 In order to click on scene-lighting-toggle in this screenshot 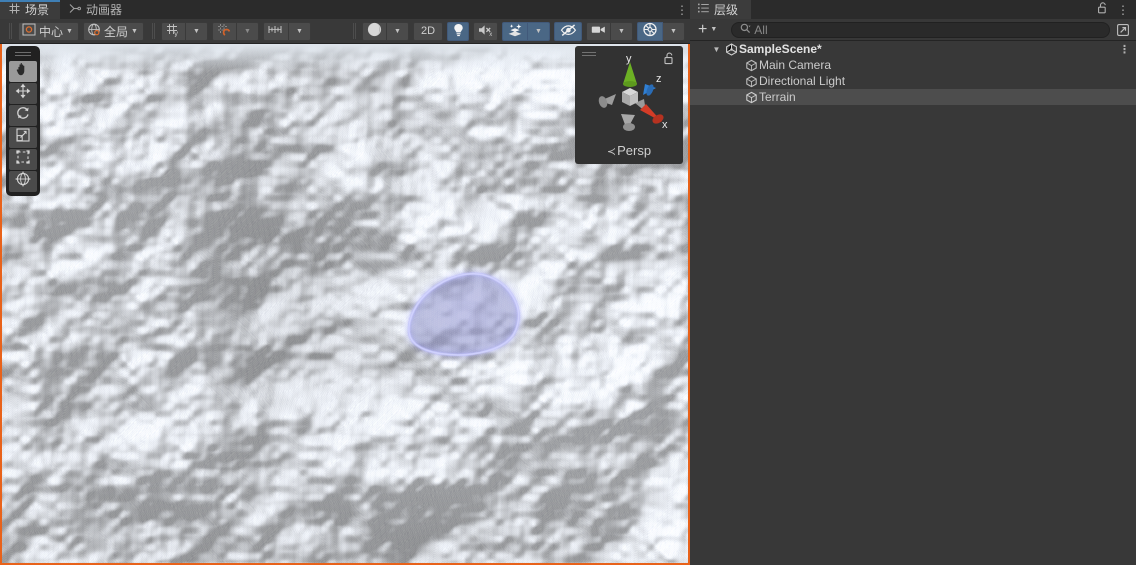, I will do `click(458, 31)`.